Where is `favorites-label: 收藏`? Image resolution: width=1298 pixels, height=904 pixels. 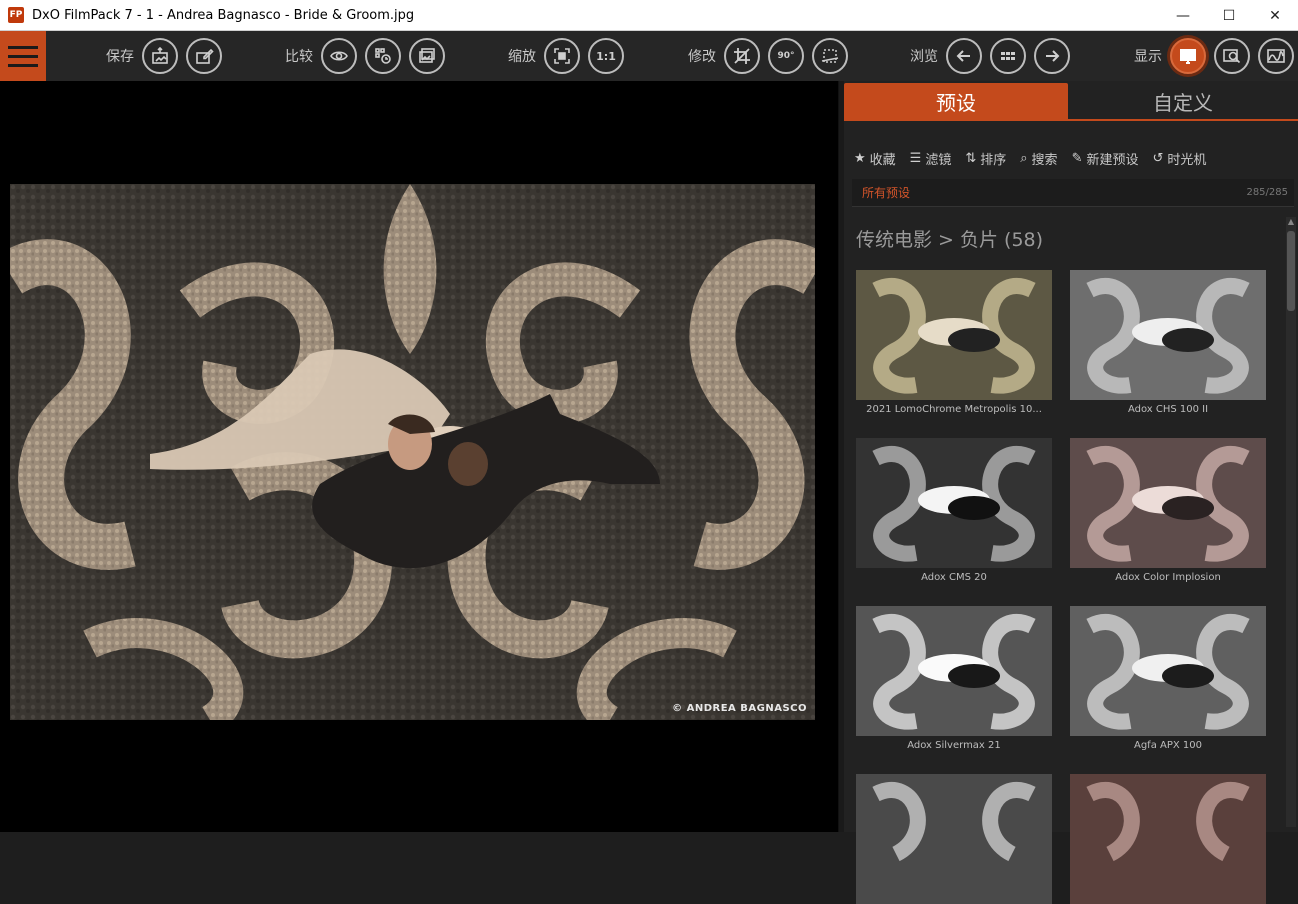
favorites-label: 收藏 is located at coordinates (882, 160).